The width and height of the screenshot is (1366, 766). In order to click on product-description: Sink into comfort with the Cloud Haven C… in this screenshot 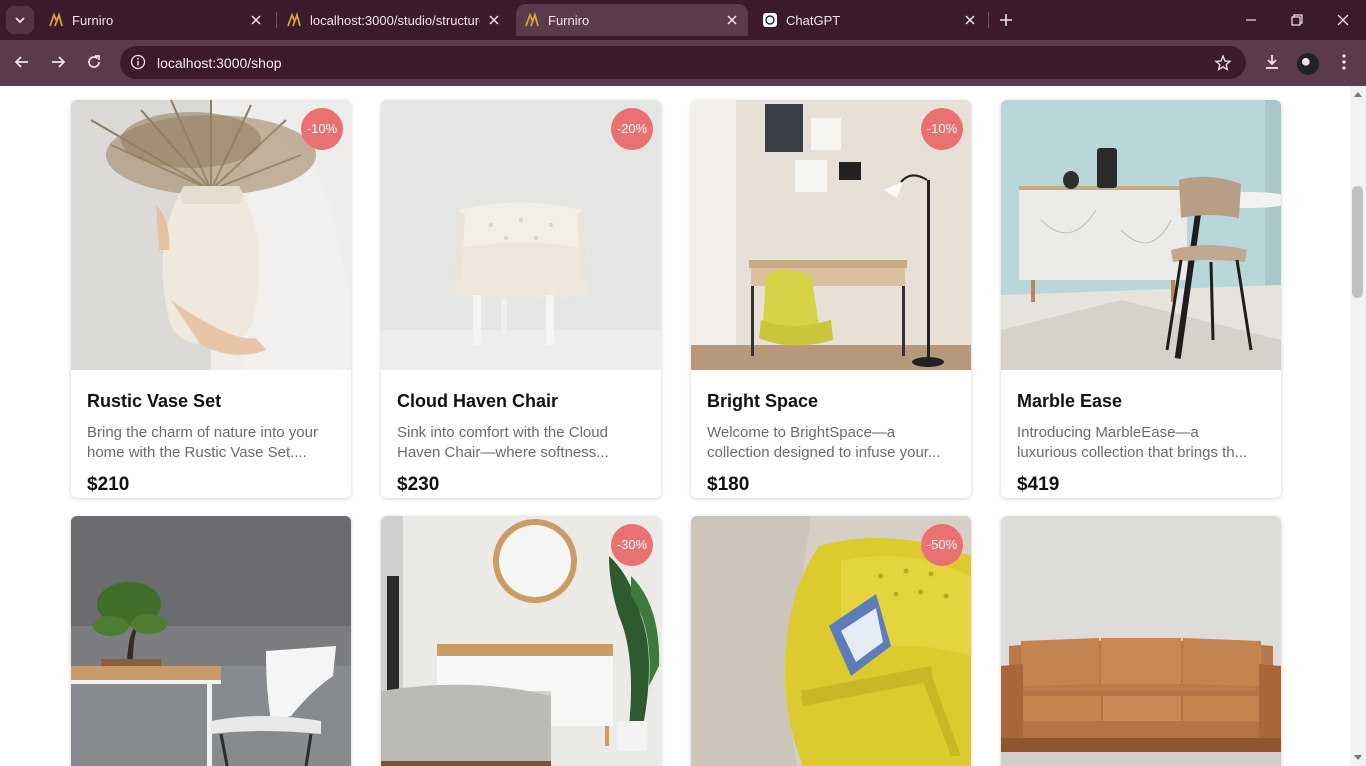, I will do `click(522, 443)`.